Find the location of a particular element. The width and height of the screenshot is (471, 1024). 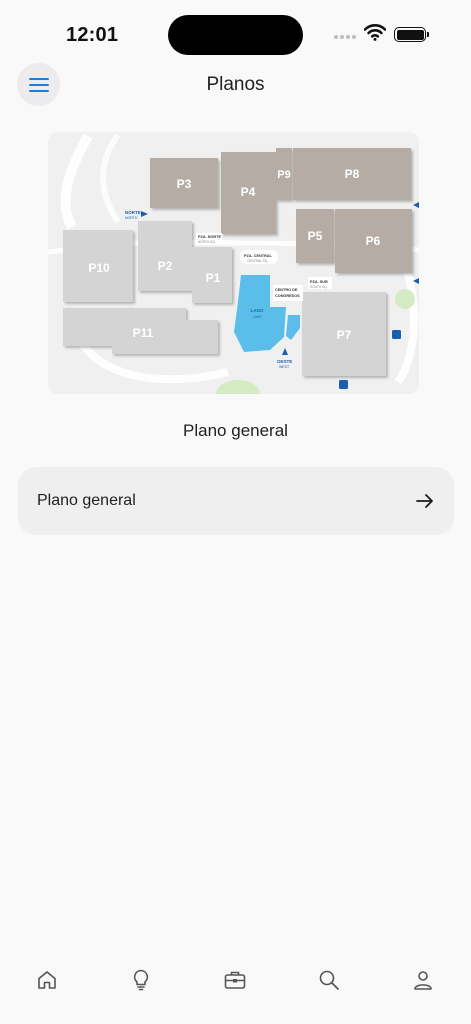

home-indicator is located at coordinates (235, 1012).